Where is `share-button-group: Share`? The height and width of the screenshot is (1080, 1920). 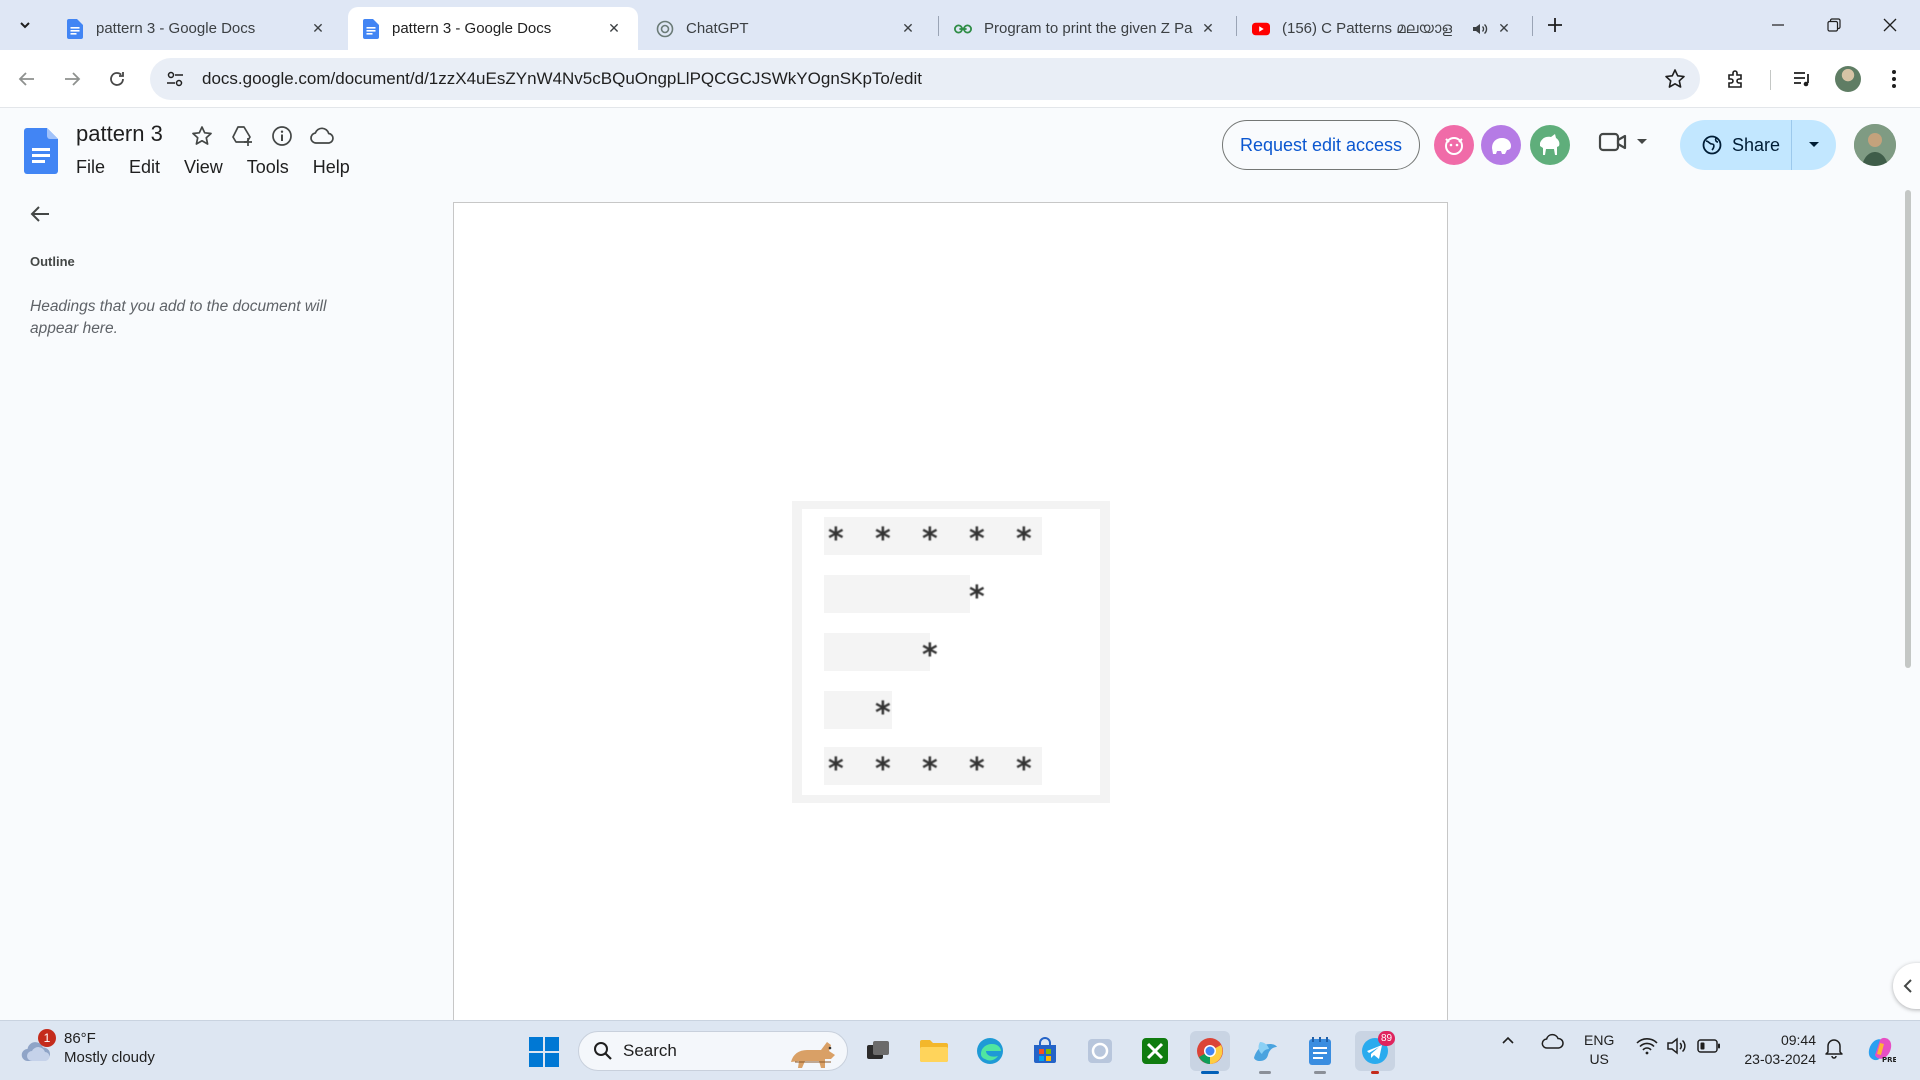
share-button-group: Share is located at coordinates (1758, 145).